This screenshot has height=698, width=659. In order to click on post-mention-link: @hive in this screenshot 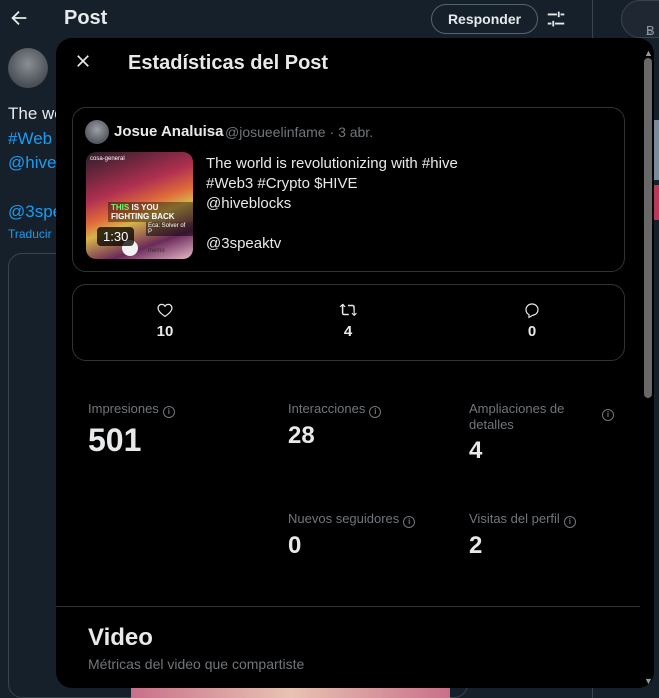, I will do `click(32, 163)`.